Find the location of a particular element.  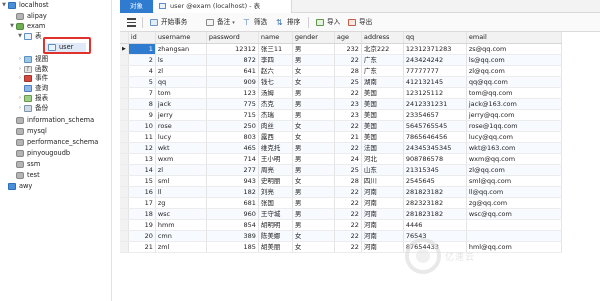

nav-item-backups: › 备份 is located at coordinates (56, 108).